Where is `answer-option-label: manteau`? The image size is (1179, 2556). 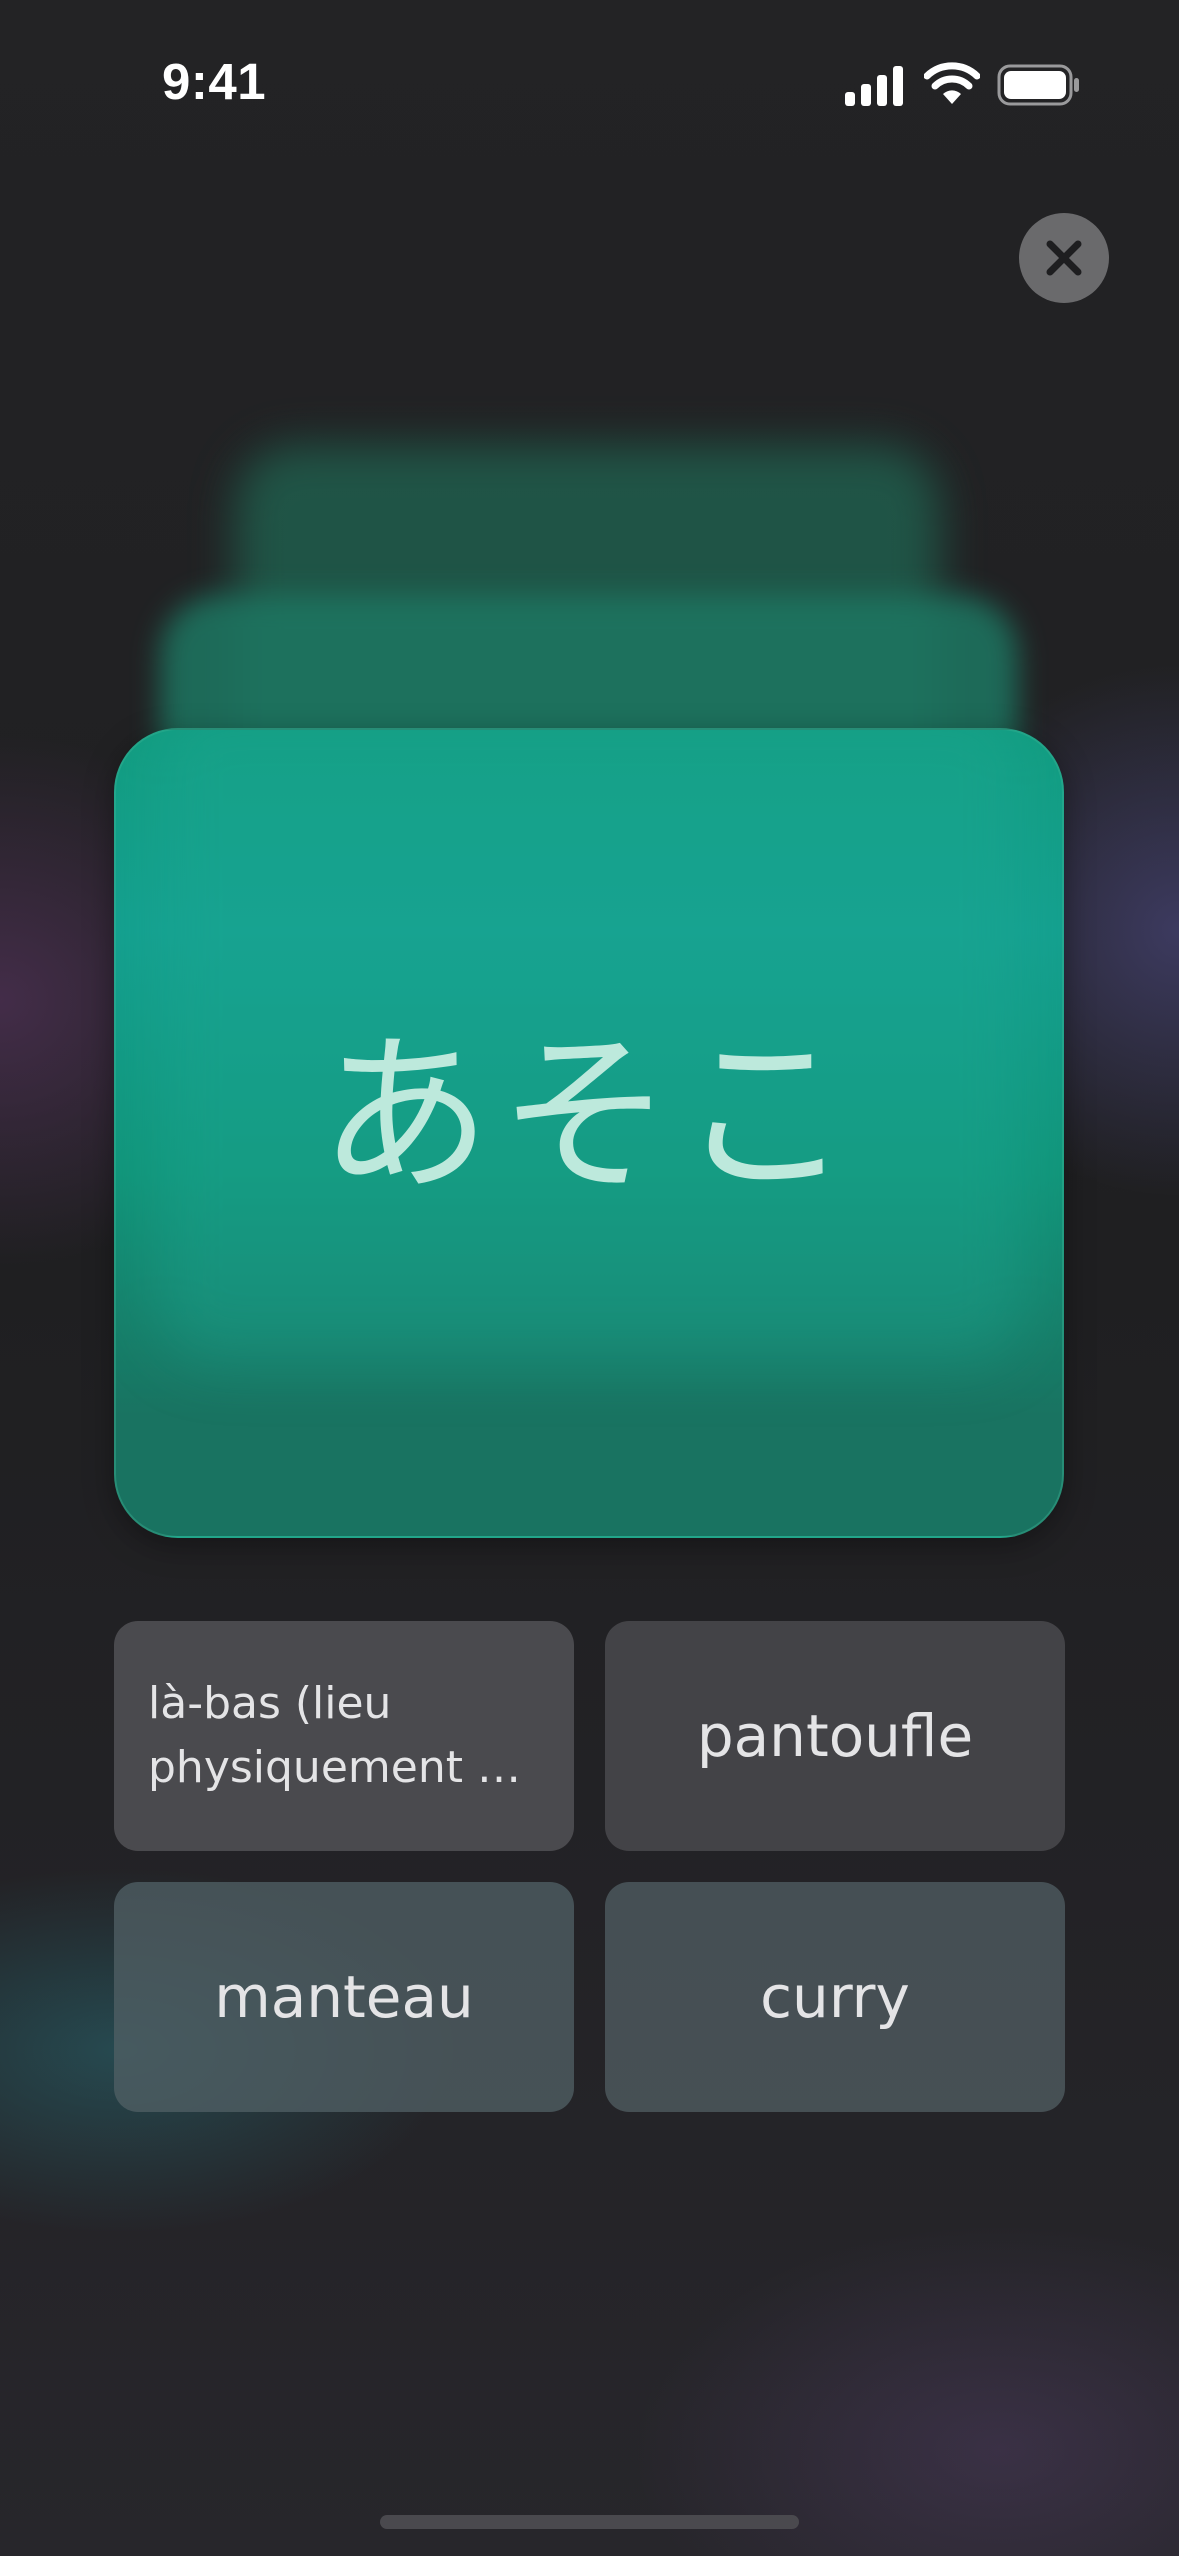 answer-option-label: manteau is located at coordinates (344, 1997).